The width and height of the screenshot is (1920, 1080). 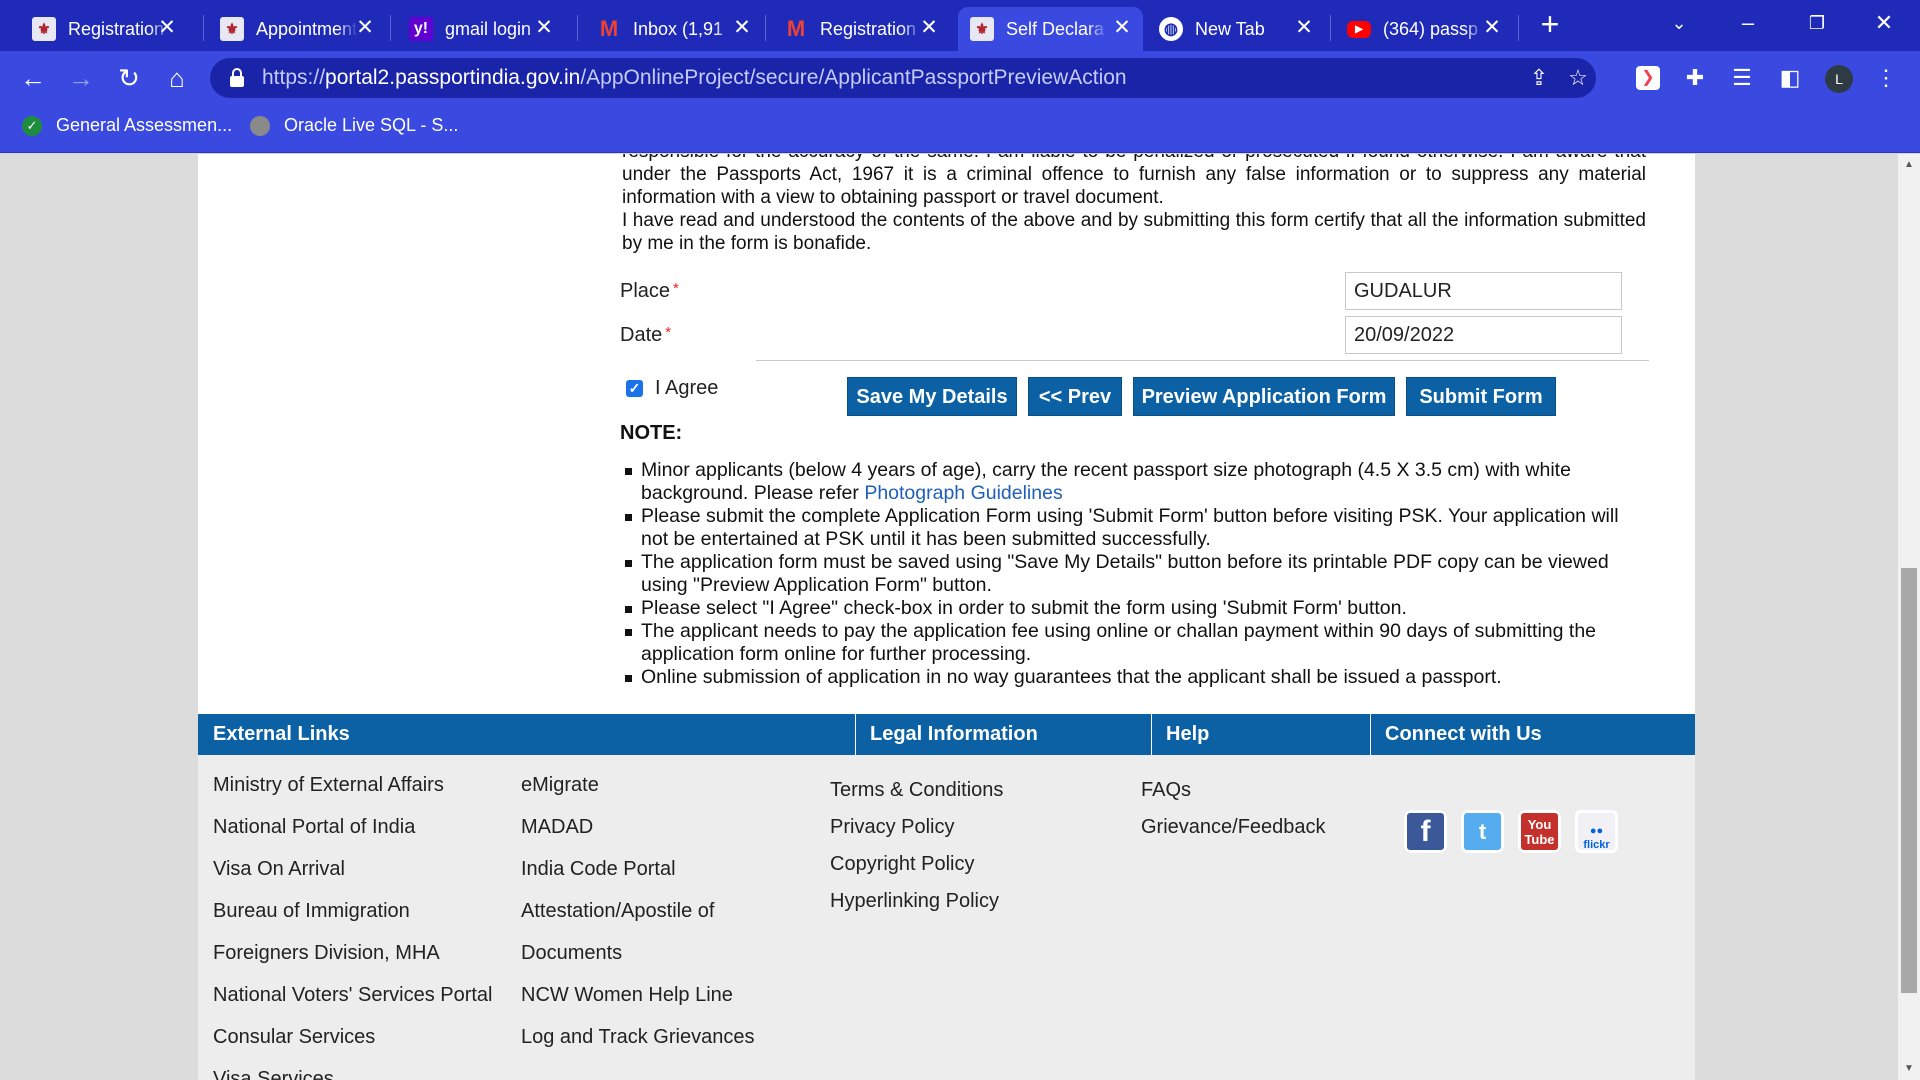 I want to click on tab-inbox: M Inbox (1,91 ✕, so click(x=675, y=29).